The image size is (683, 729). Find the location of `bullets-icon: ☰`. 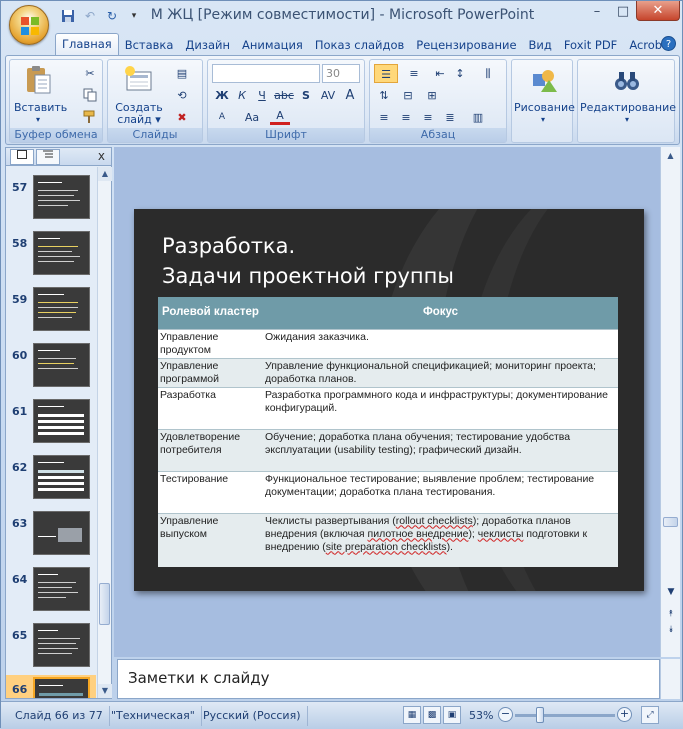

bullets-icon: ☰ is located at coordinates (386, 73).